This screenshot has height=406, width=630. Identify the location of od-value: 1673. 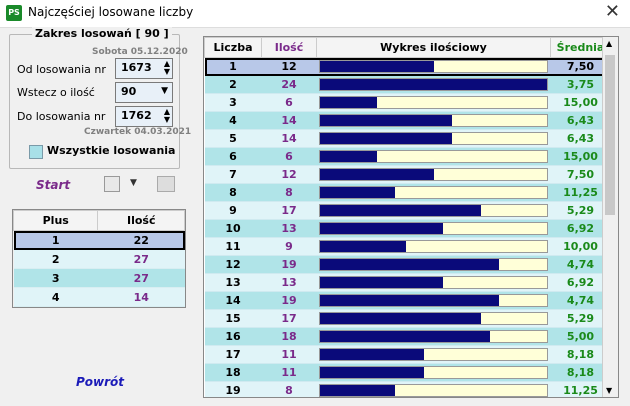
(136, 67).